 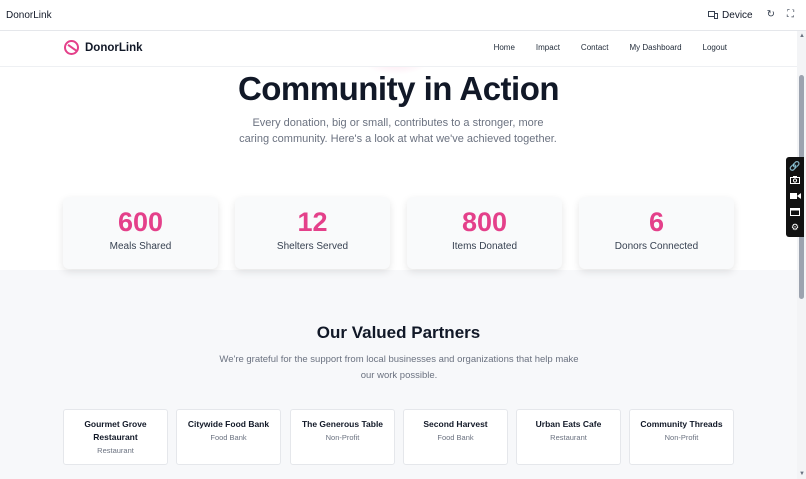 I want to click on nav-link-impact: Impact, so click(x=548, y=47).